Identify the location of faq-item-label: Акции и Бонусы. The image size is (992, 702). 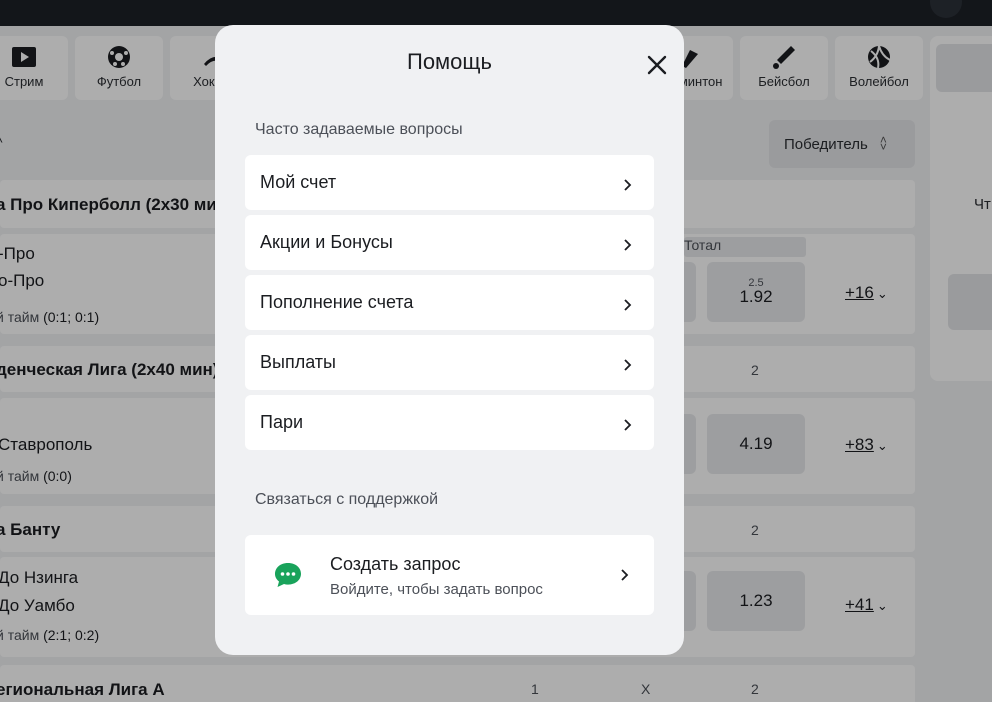
(326, 242).